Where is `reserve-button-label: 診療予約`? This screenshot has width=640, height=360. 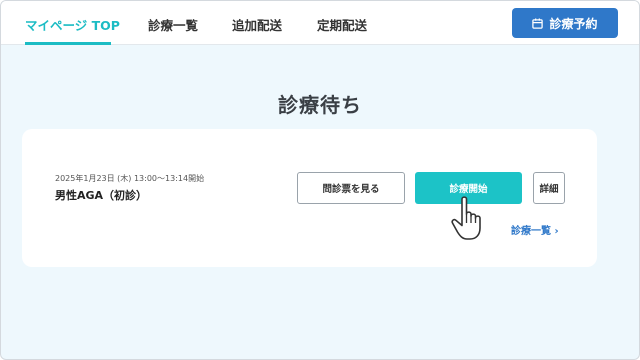
reserve-button-label: 診療予約 is located at coordinates (573, 23).